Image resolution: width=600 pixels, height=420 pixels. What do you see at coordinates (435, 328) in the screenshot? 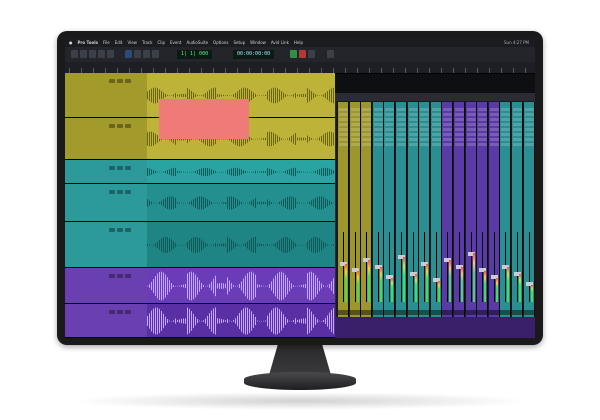
I see `purple-track-lane-right` at bounding box center [435, 328].